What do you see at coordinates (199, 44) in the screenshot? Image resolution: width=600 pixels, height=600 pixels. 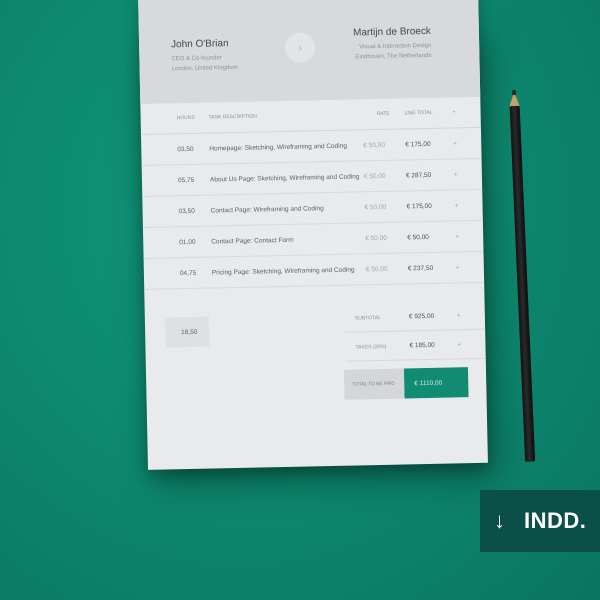 I see `sender-name: John O'Brian` at bounding box center [199, 44].